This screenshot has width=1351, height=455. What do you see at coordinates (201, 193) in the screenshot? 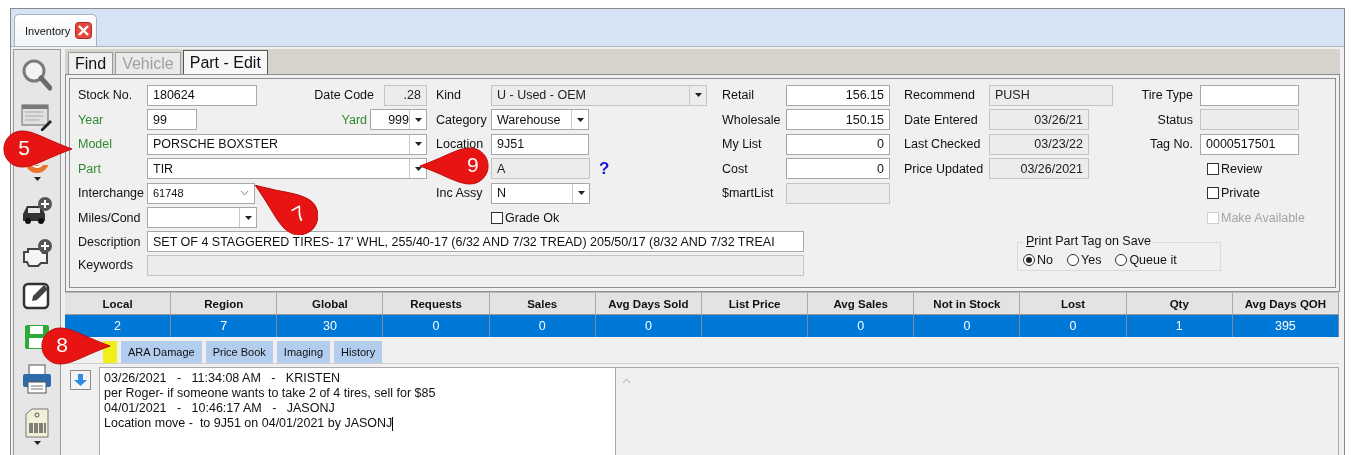
I see `combo-field: 61748` at bounding box center [201, 193].